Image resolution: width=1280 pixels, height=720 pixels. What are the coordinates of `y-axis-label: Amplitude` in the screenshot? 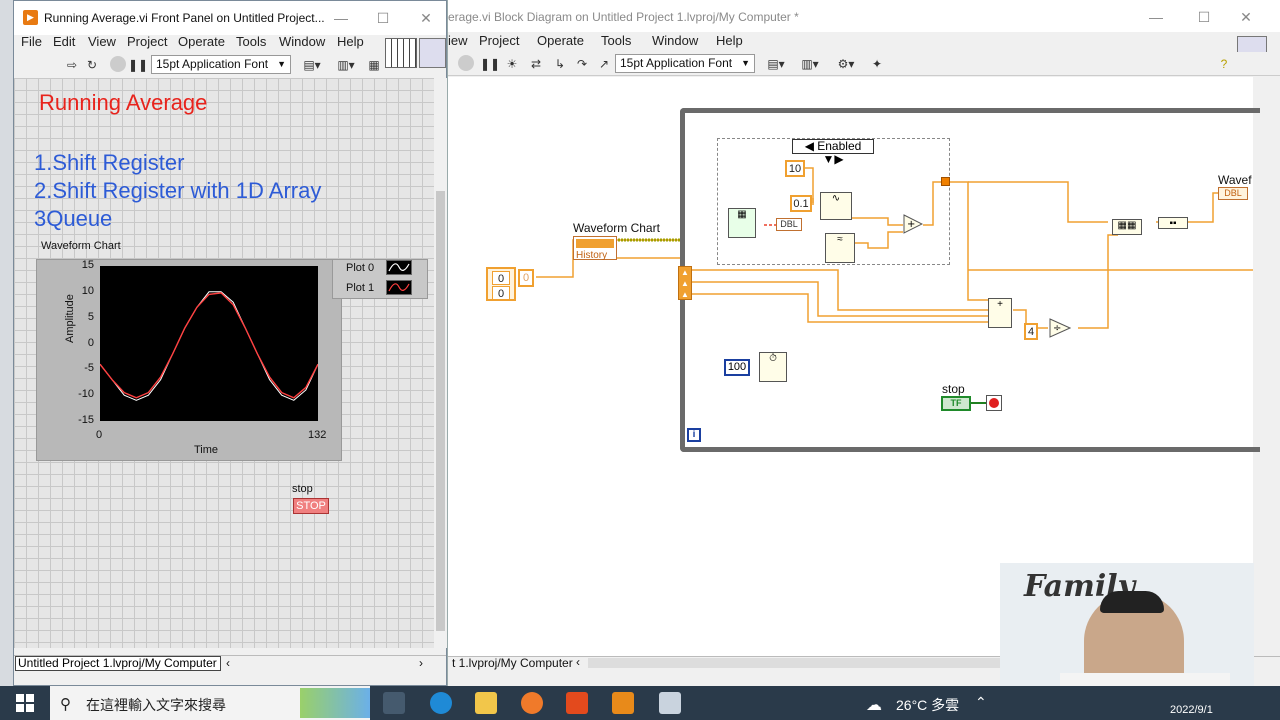 It's located at (70, 318).